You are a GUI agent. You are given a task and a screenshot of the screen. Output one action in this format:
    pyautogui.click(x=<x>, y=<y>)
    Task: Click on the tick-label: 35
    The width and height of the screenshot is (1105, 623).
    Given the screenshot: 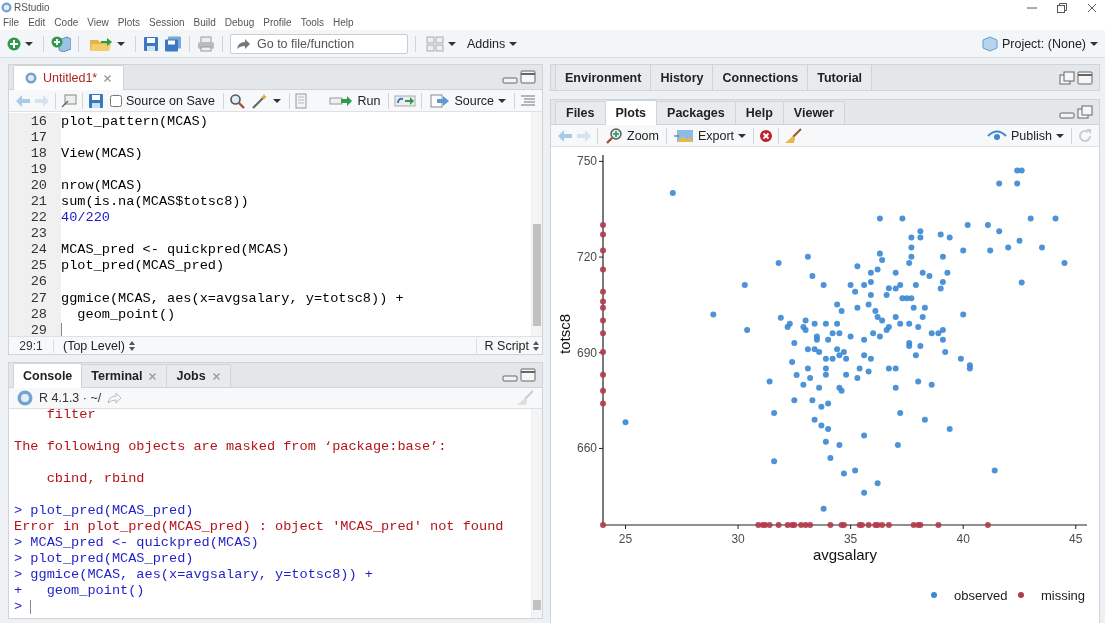 What is the action you would take?
    pyautogui.click(x=850, y=539)
    